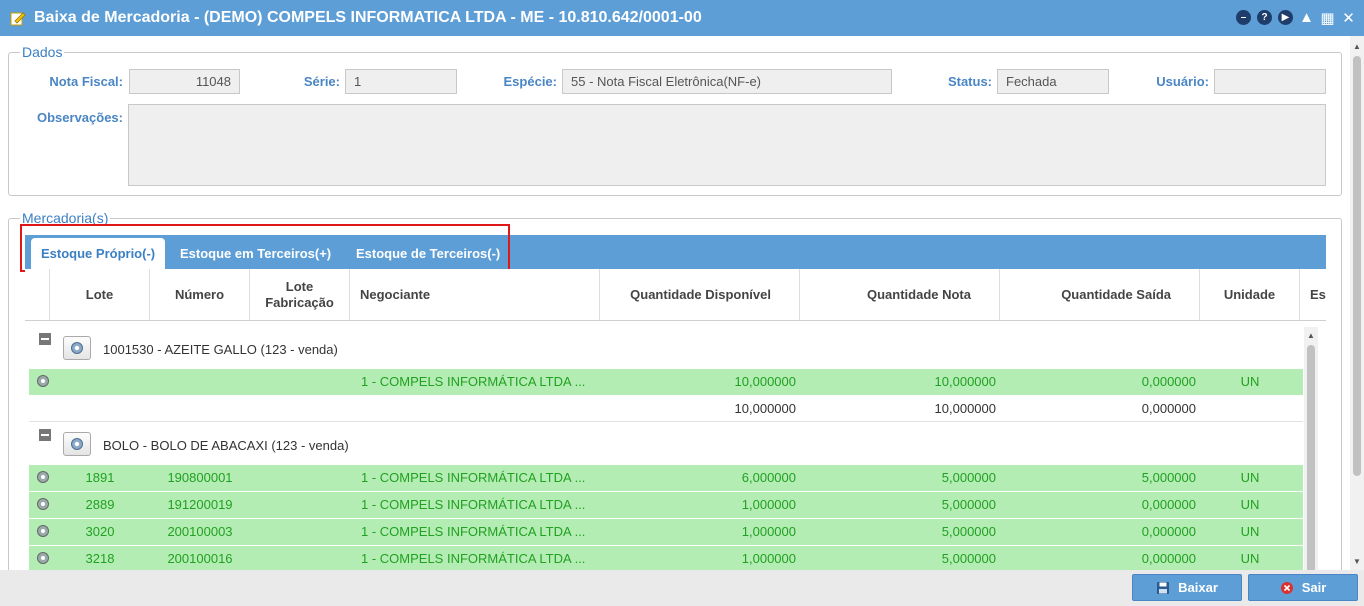 The image size is (1364, 606). What do you see at coordinates (100, 531) in the screenshot?
I see `cell-lote: 3020` at bounding box center [100, 531].